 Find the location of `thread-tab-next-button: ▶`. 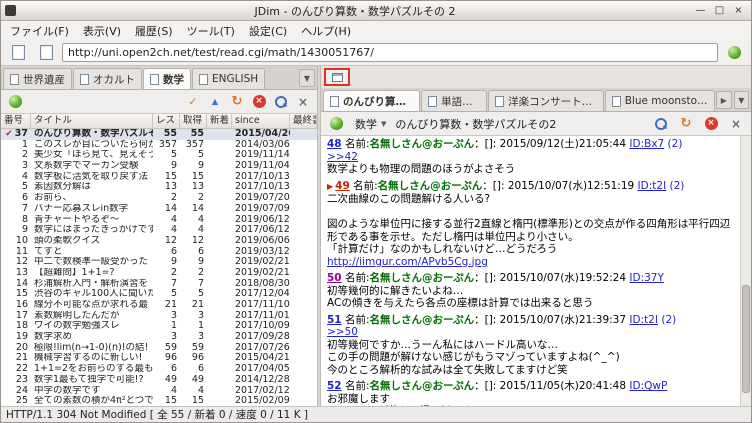

thread-tab-next-button: ▶ is located at coordinates (724, 100).